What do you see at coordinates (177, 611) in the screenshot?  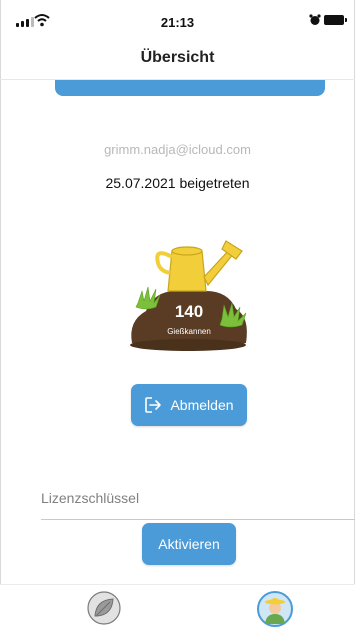 I see `tab-bar` at bounding box center [177, 611].